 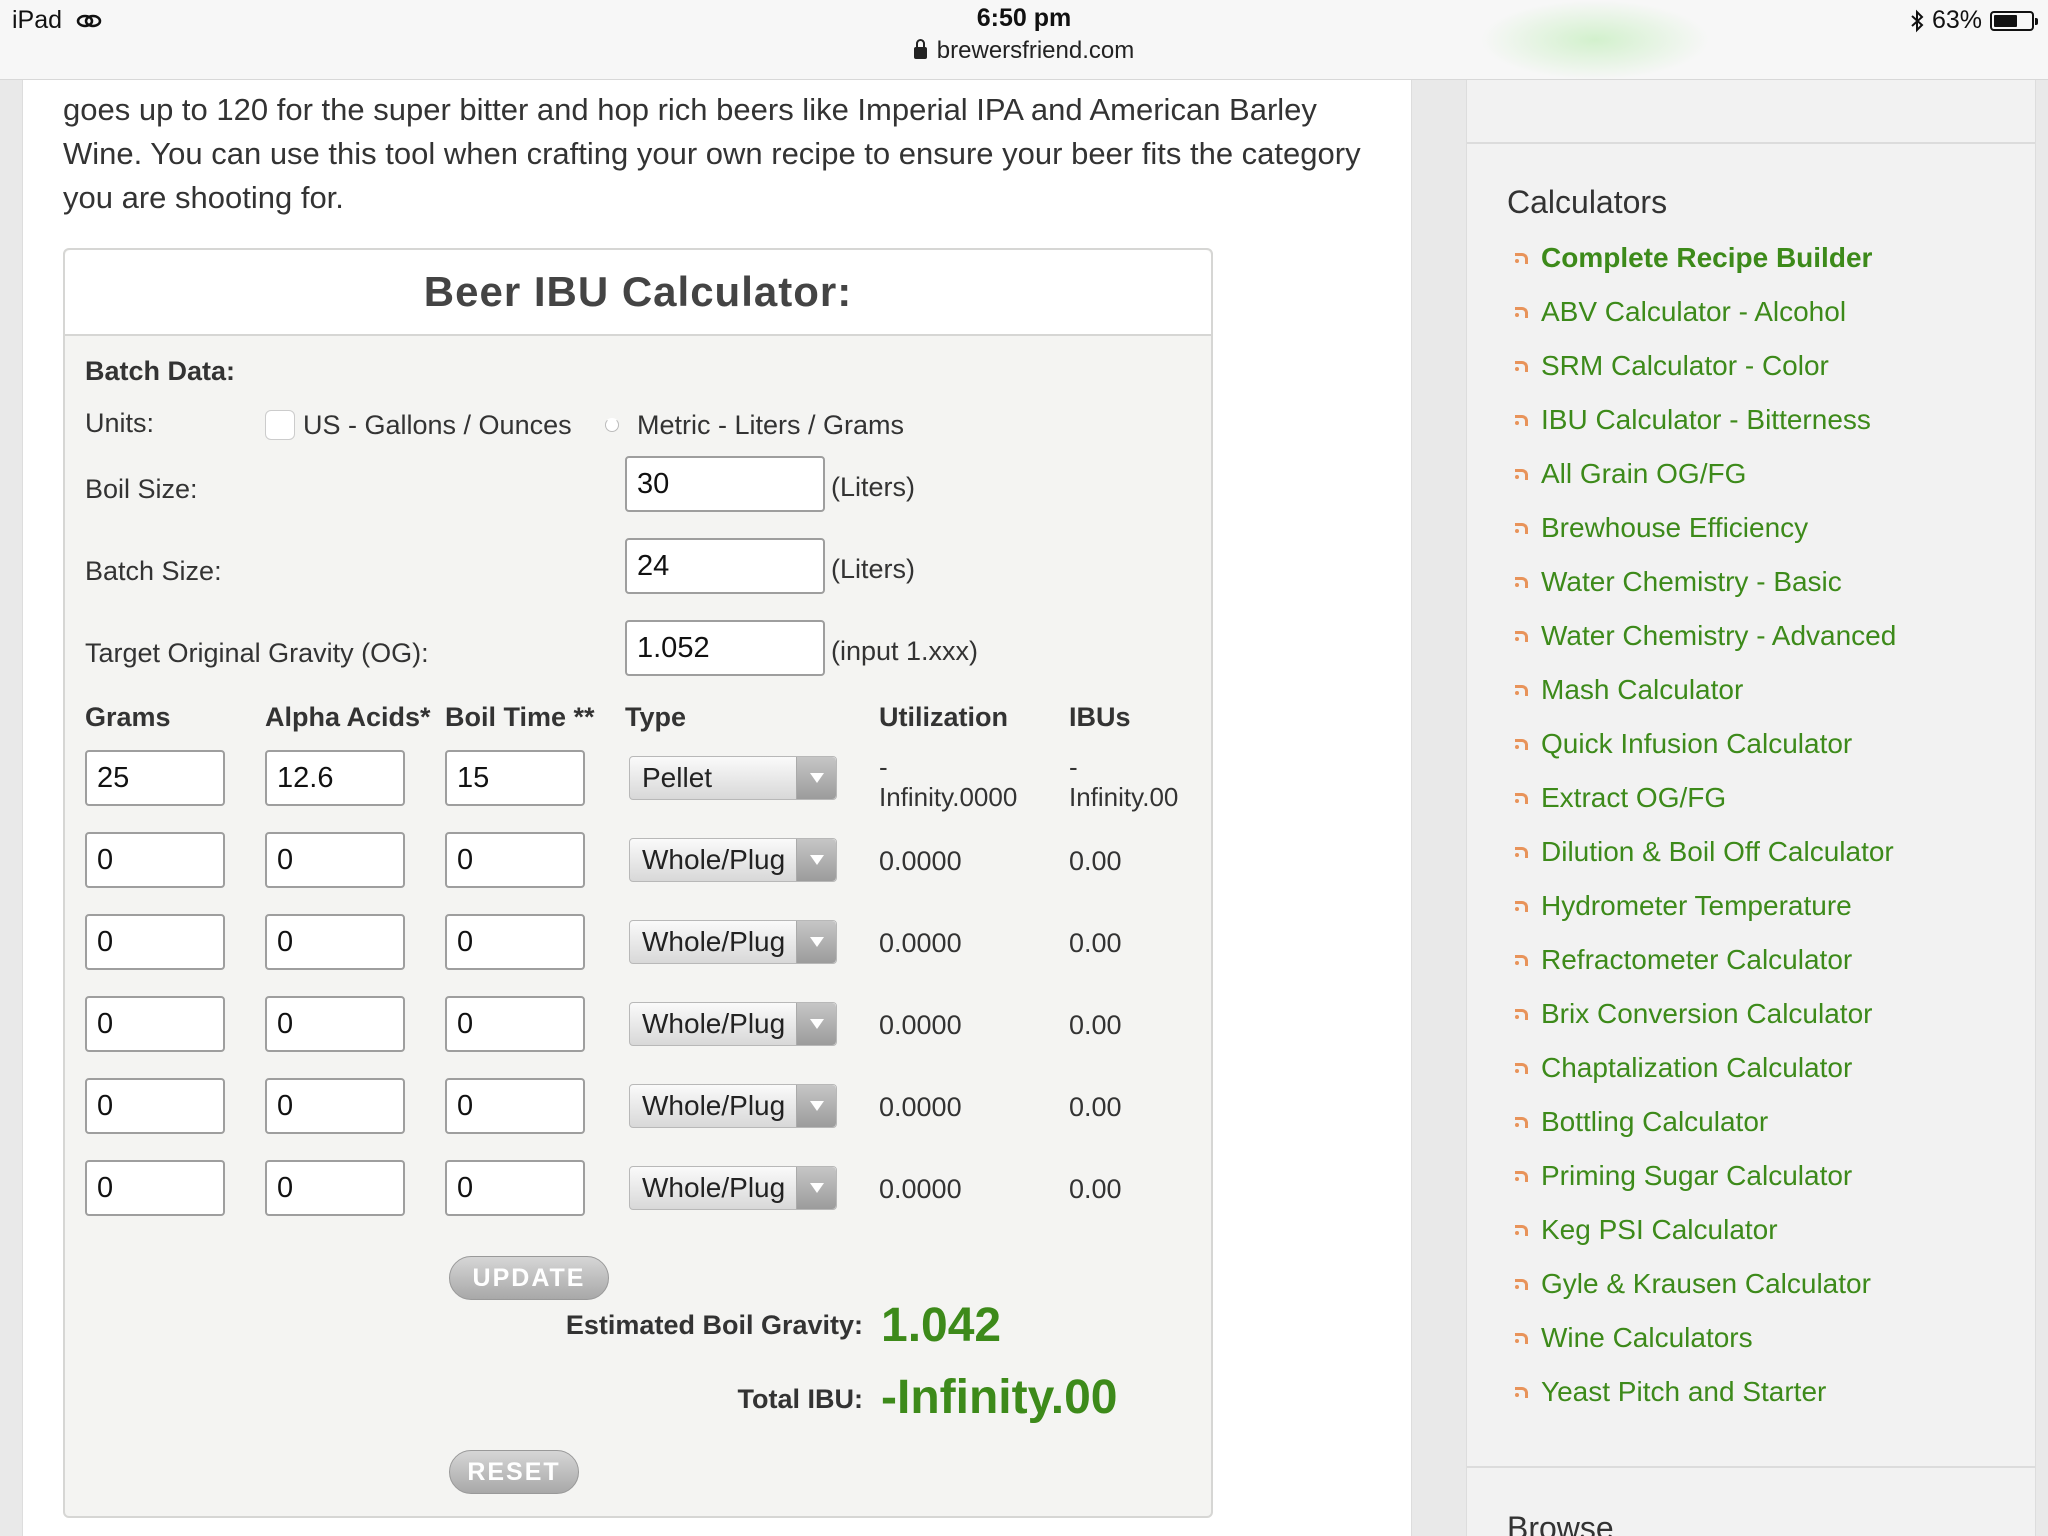 What do you see at coordinates (714, 1105) in the screenshot?
I see `row-5-type-value: Whole/Plug` at bounding box center [714, 1105].